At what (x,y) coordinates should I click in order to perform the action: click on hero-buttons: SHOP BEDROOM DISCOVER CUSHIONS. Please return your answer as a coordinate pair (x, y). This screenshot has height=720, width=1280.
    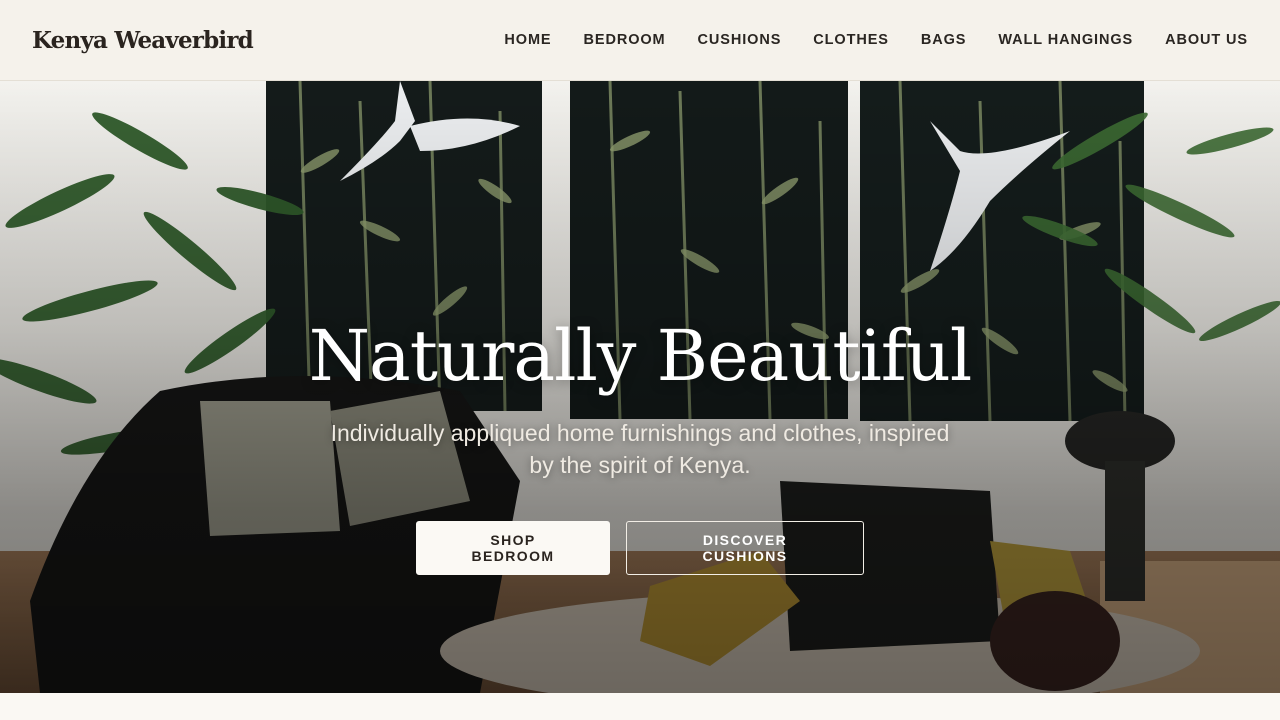
    Looking at the image, I should click on (640, 548).